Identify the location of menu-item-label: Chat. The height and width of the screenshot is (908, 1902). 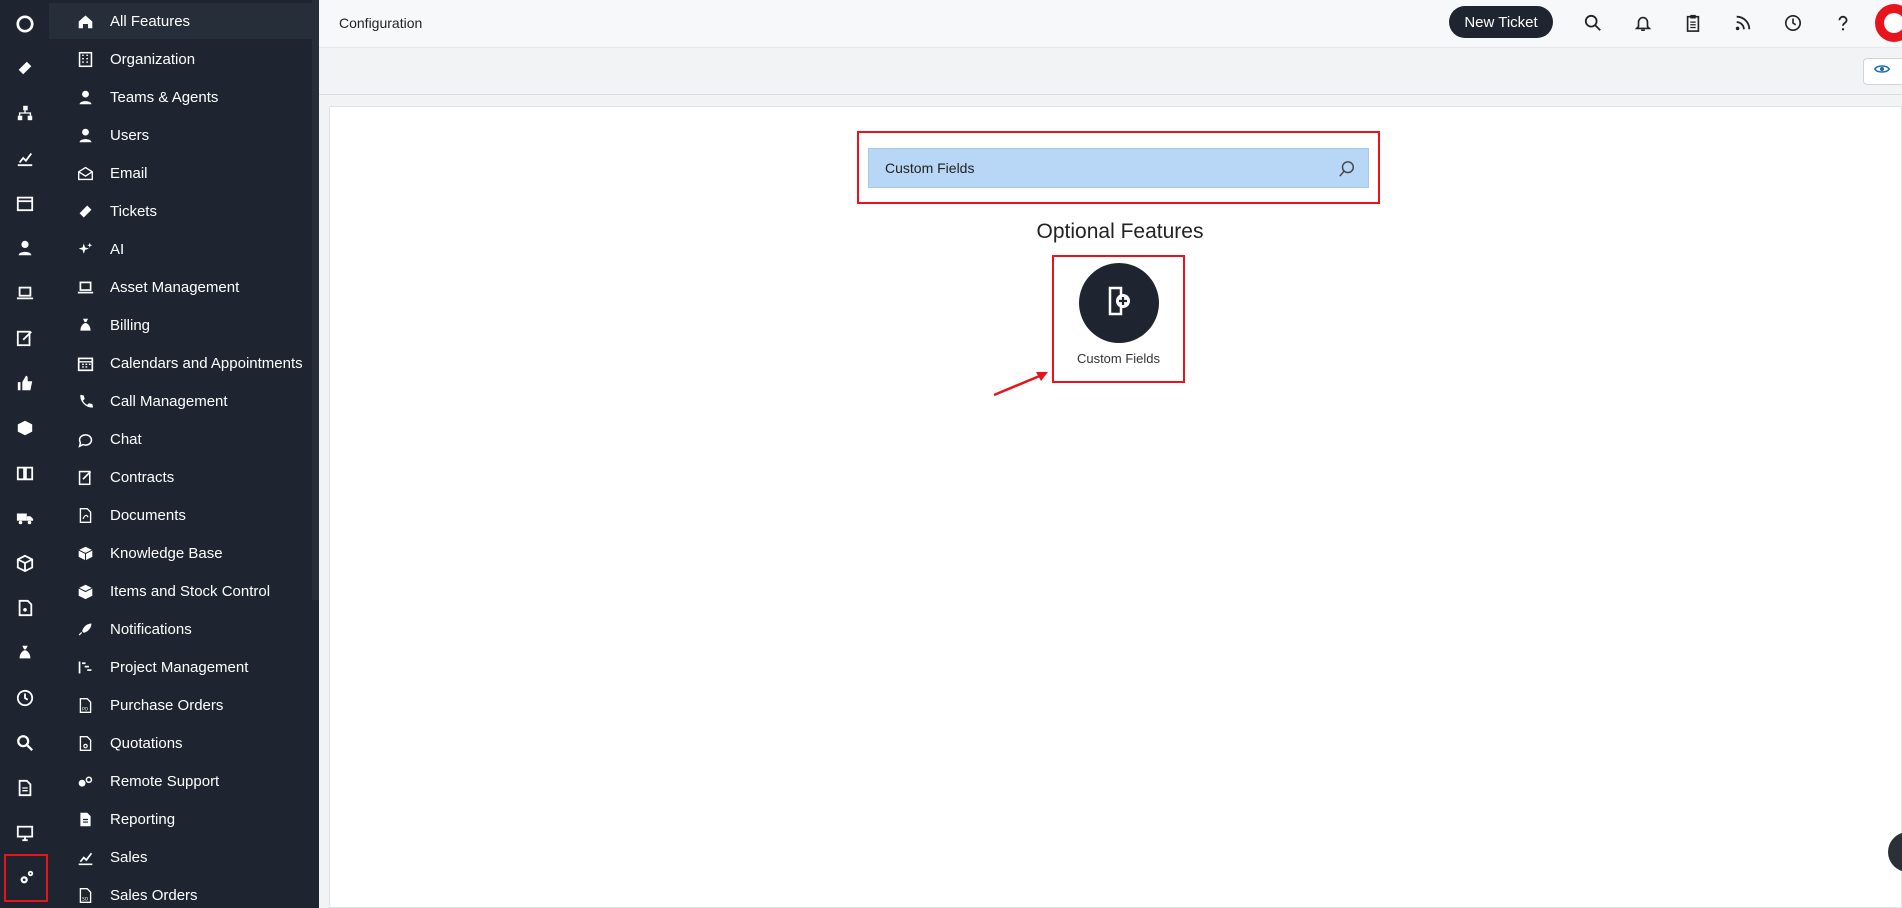
(126, 439).